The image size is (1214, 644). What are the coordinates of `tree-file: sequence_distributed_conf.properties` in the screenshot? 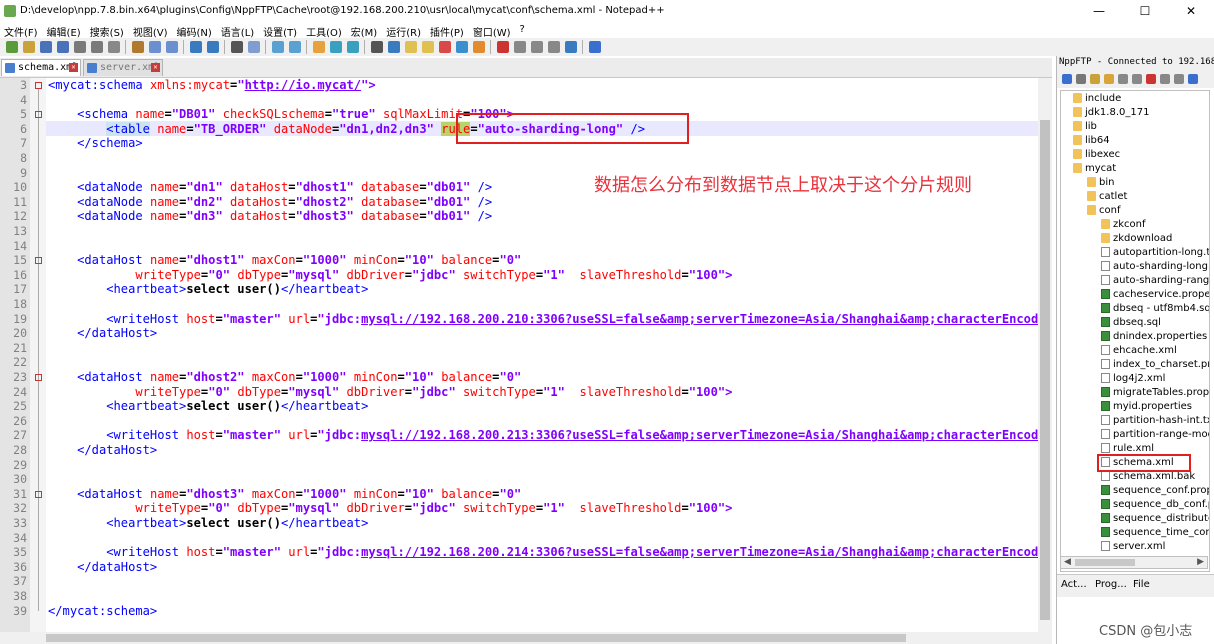 It's located at (1155, 519).